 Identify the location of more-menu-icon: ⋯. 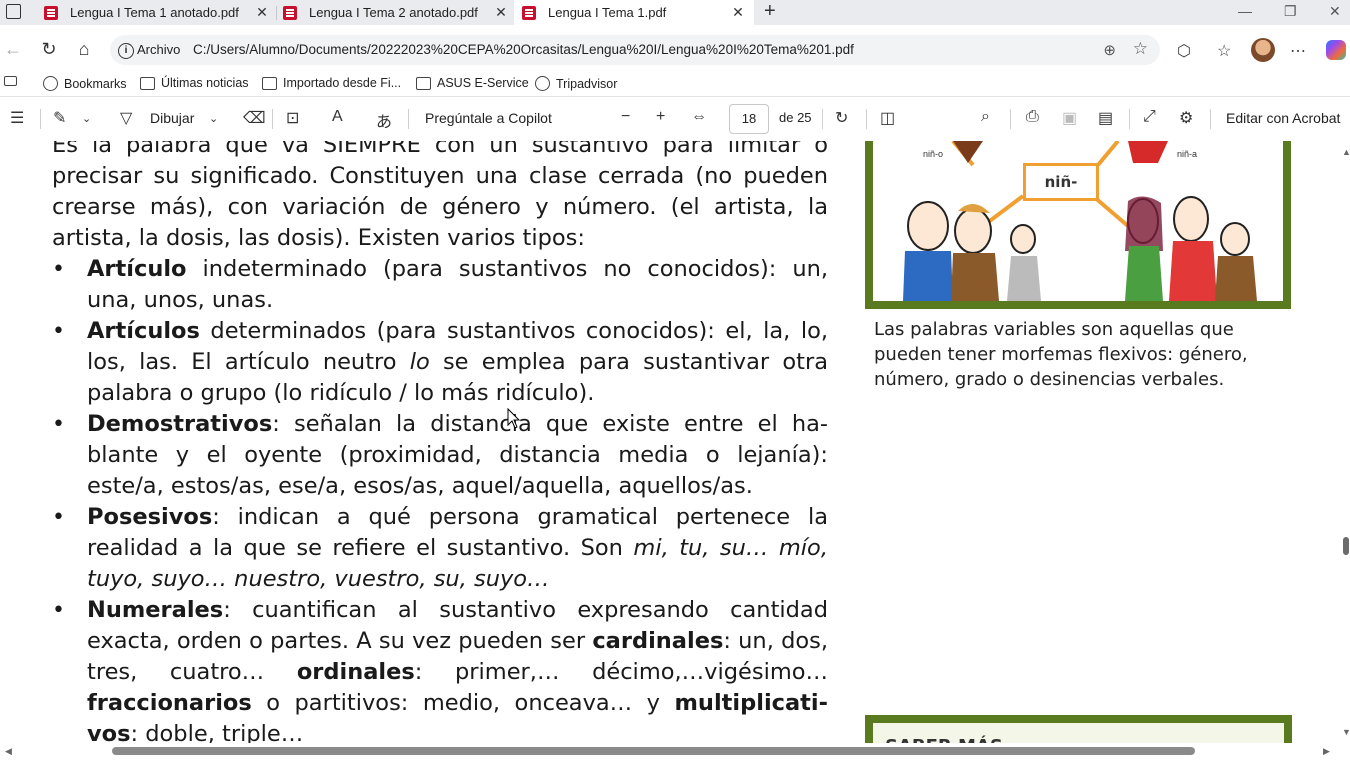
(1298, 51).